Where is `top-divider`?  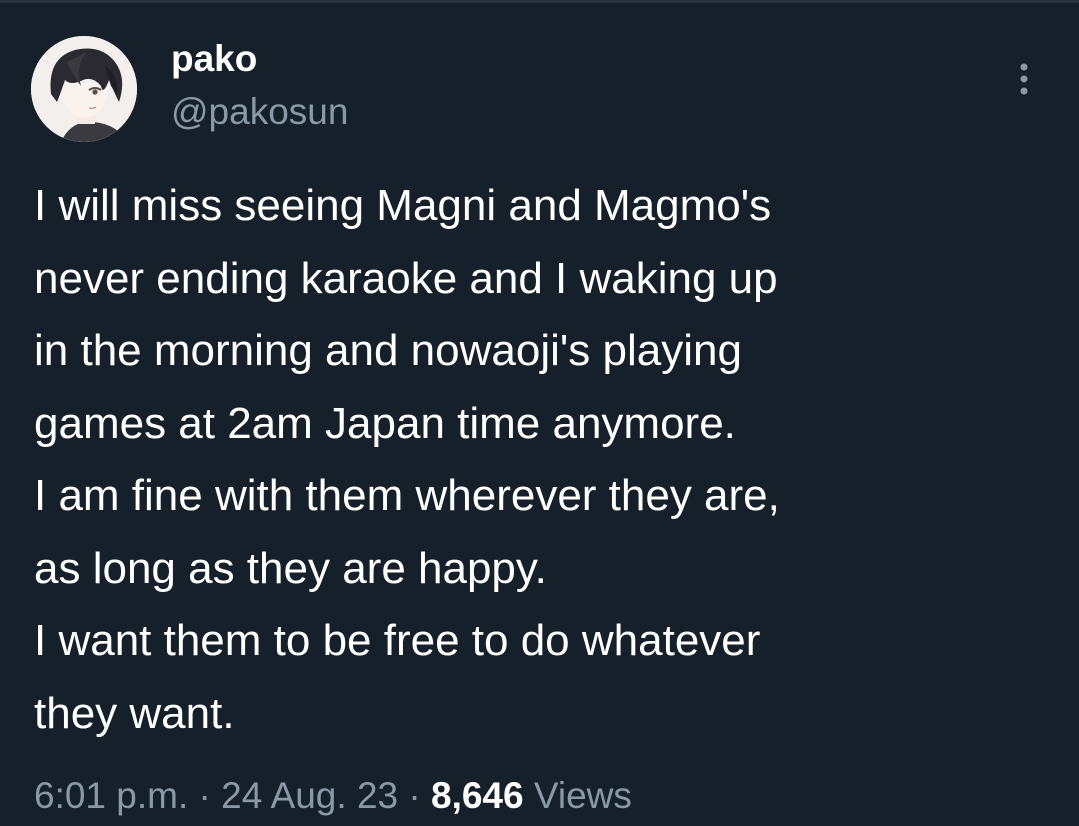
top-divider is located at coordinates (539, 1).